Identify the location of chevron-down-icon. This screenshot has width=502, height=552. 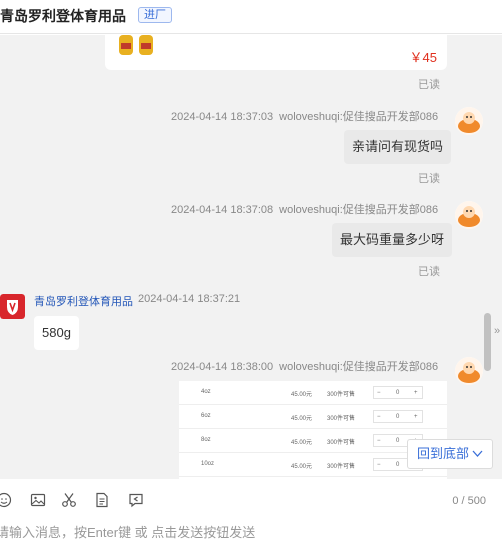
(477, 453).